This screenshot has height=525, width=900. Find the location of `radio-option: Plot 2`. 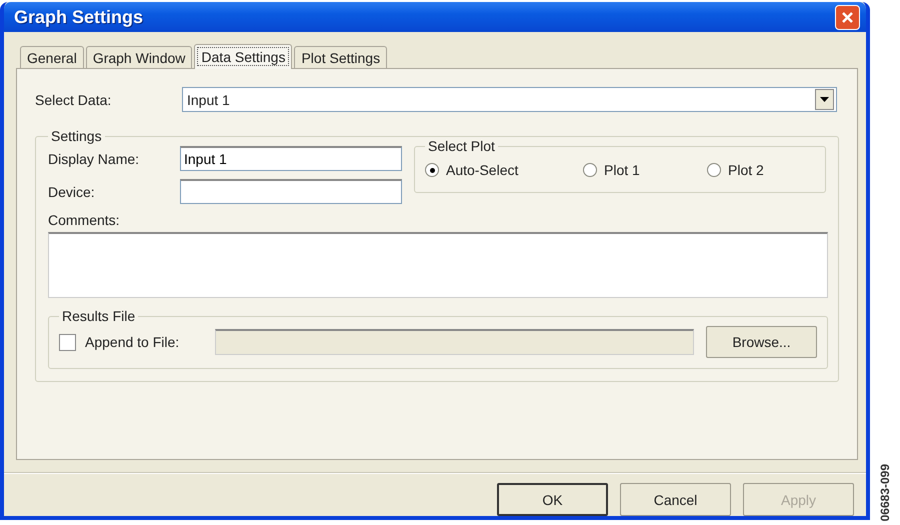

radio-option: Plot 2 is located at coordinates (757, 170).